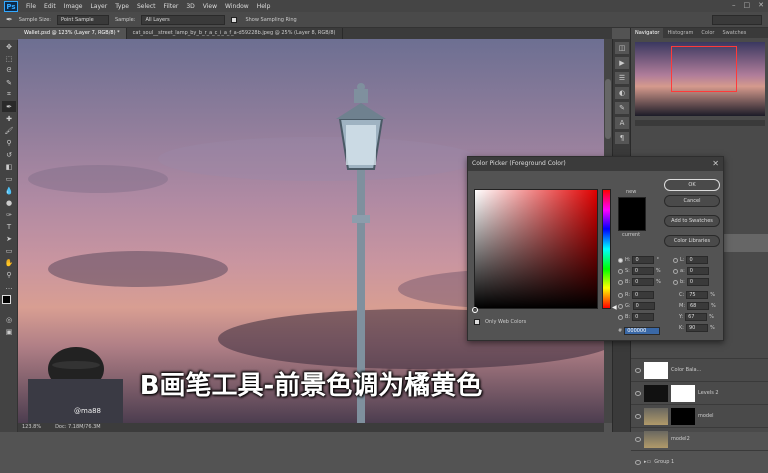 The width and height of the screenshot is (768, 473). Describe the element at coordinates (9, 190) in the screenshot. I see `blur-tool-icon: 💧` at that location.